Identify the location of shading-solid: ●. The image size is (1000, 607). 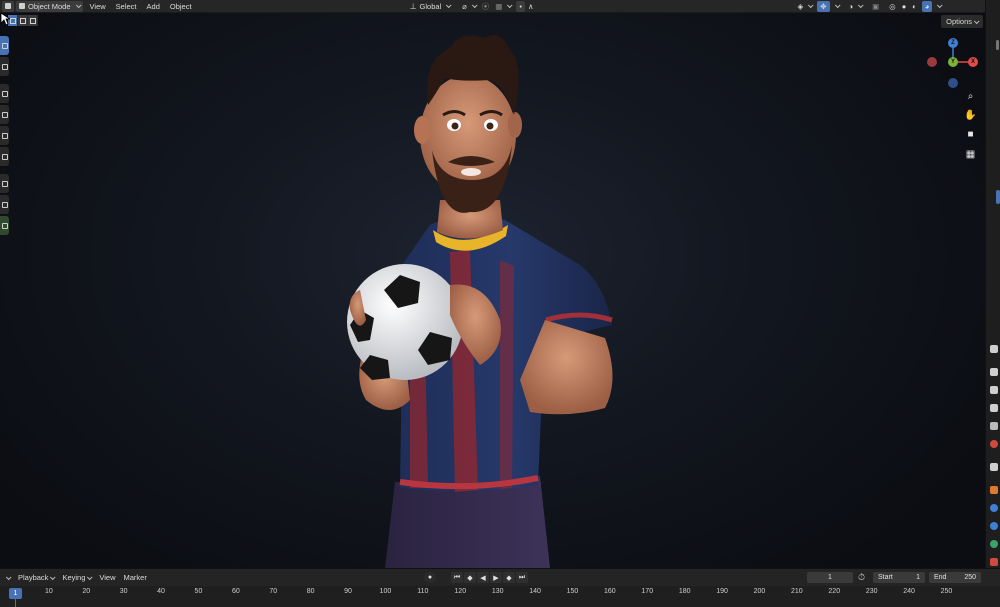
(904, 6).